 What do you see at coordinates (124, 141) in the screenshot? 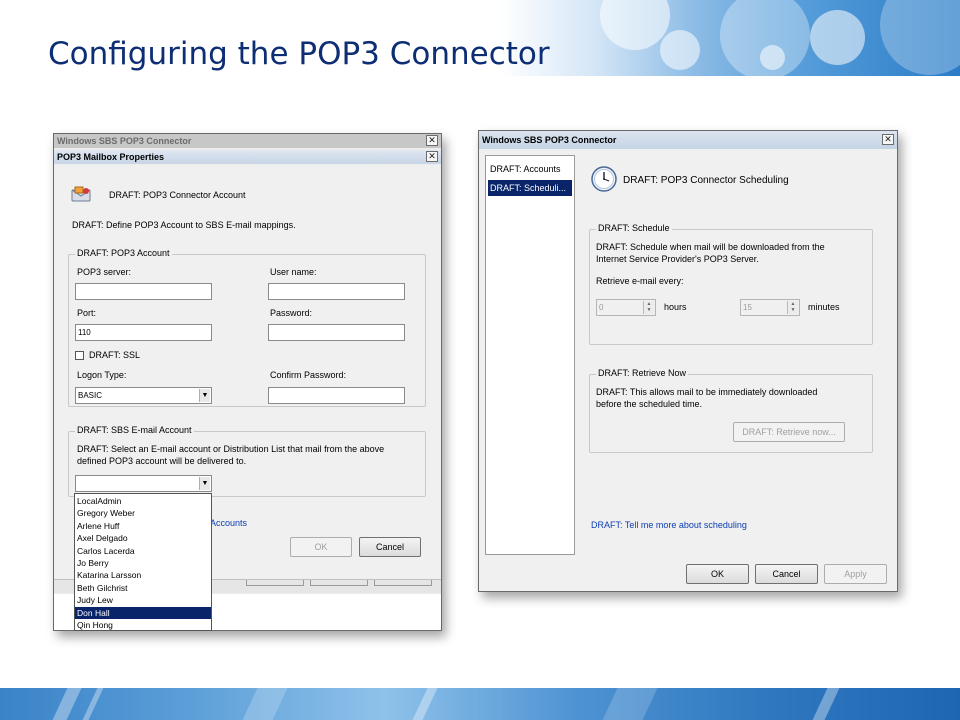
I see `outer-window-title: Windows SBS POP3 Connector` at bounding box center [124, 141].